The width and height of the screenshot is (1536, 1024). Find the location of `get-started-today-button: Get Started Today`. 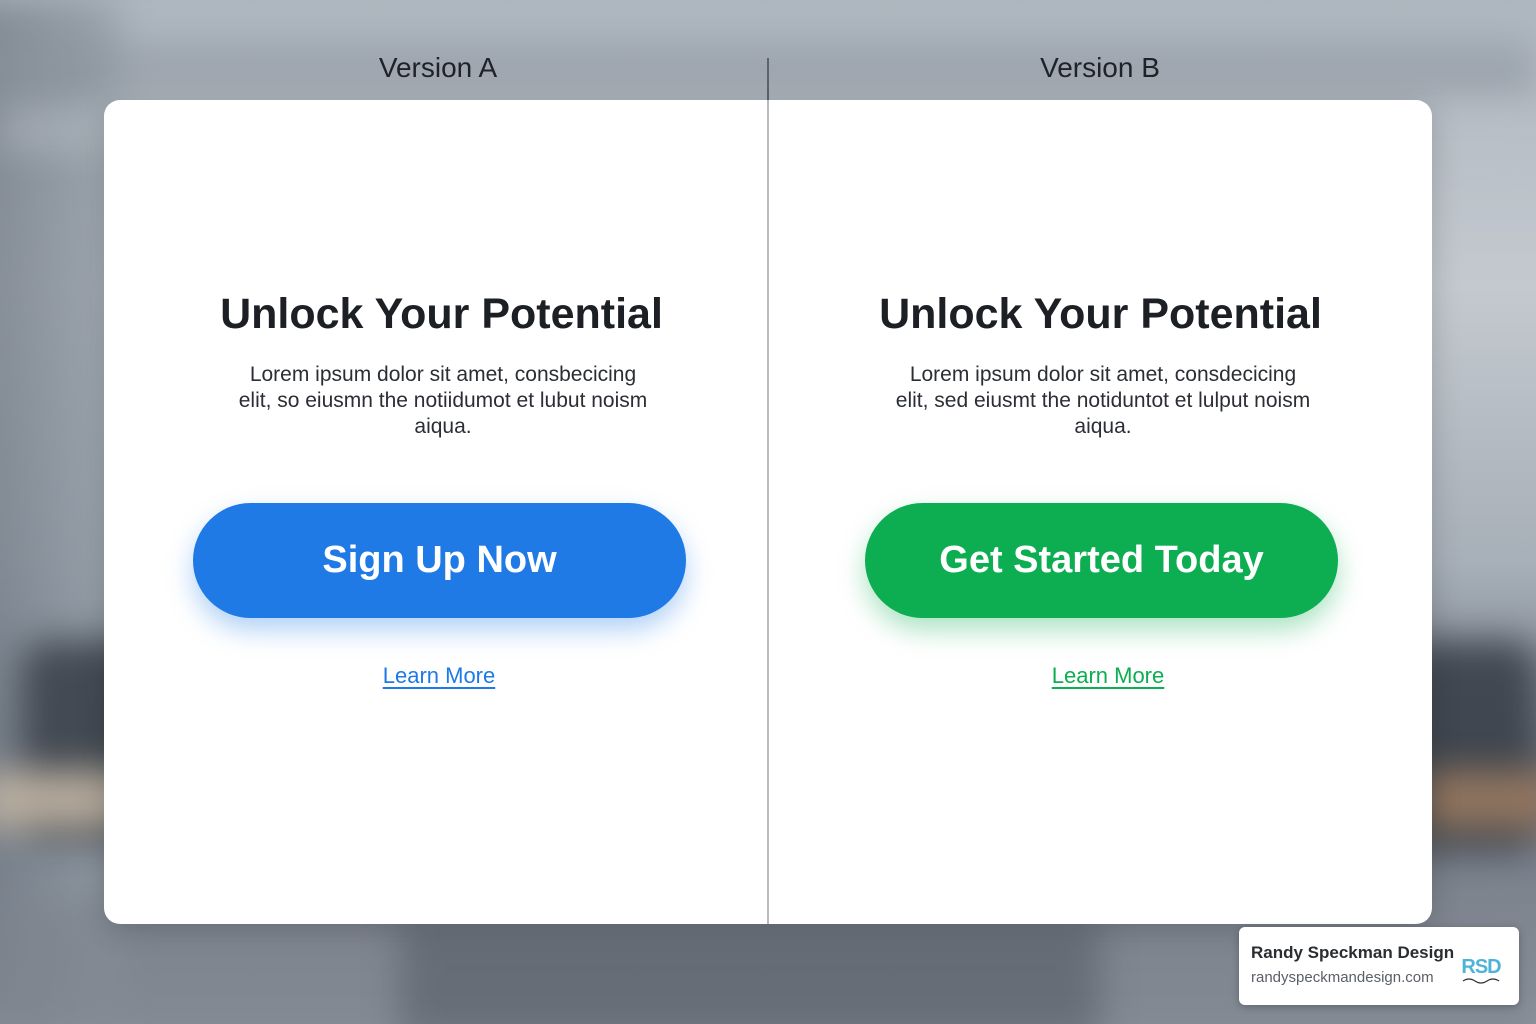

get-started-today-button: Get Started Today is located at coordinates (1101, 560).